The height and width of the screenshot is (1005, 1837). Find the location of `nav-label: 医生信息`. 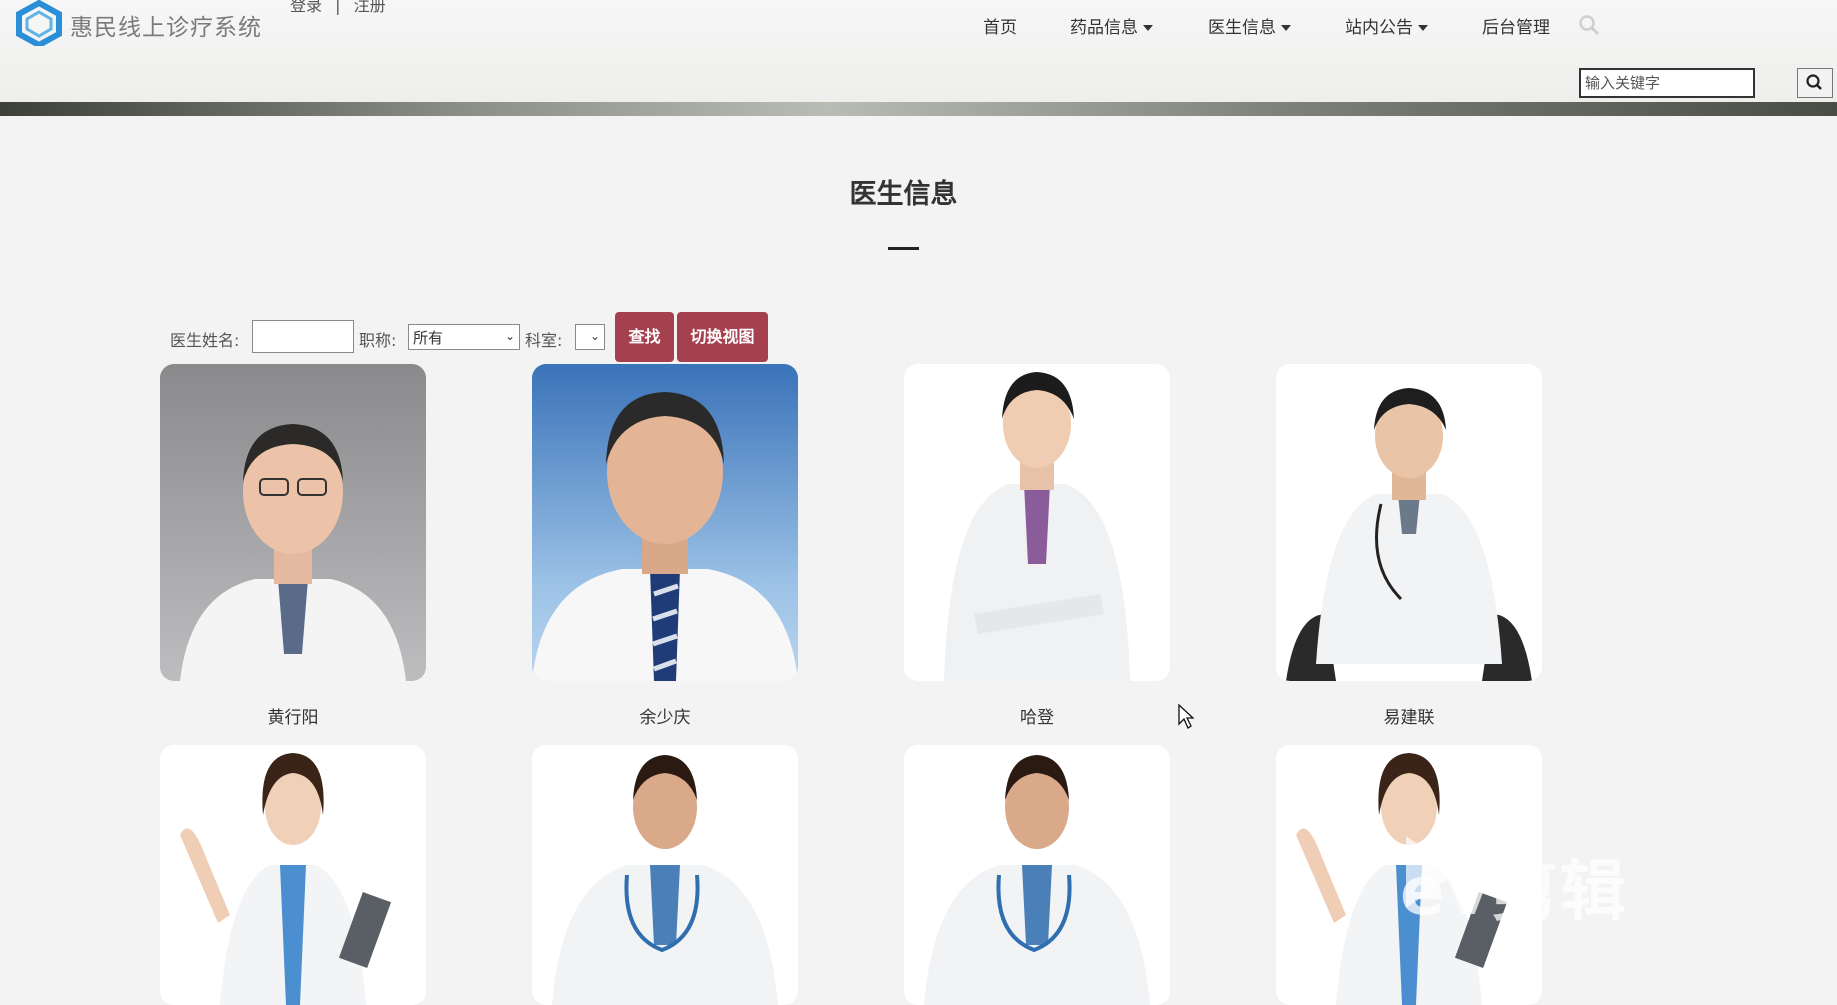

nav-label: 医生信息 is located at coordinates (1242, 28).